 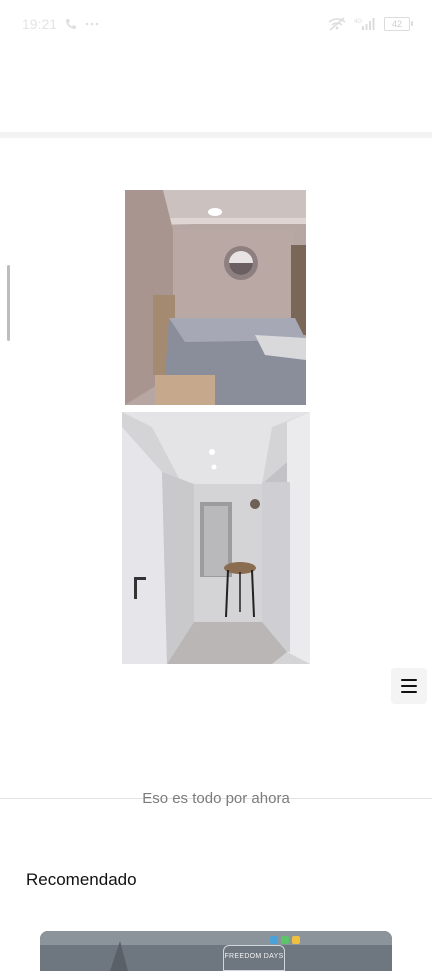 I want to click on hallway-photo, so click(x=216, y=538).